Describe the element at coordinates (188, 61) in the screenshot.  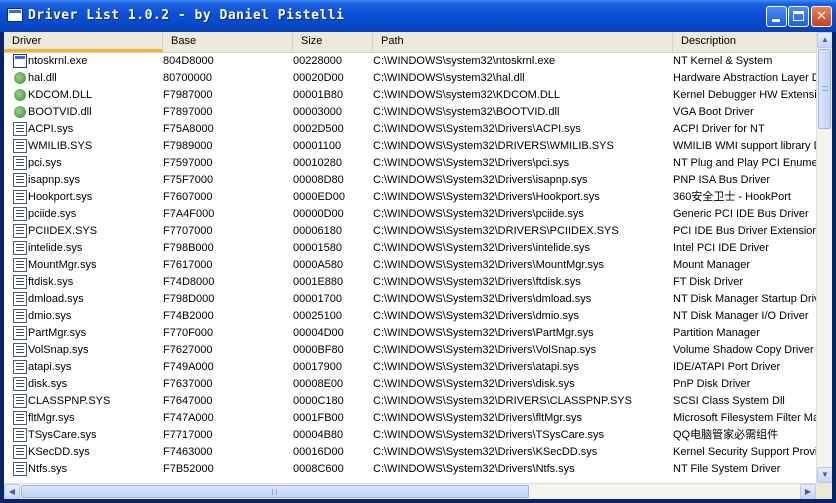
I see `driver-base: 804D8000` at that location.